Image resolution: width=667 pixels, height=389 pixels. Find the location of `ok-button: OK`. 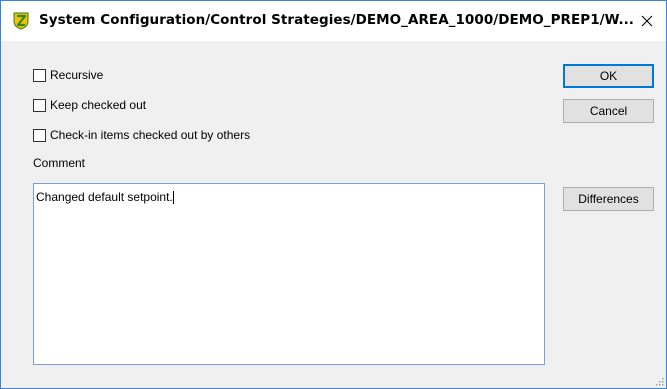

ok-button: OK is located at coordinates (608, 76).